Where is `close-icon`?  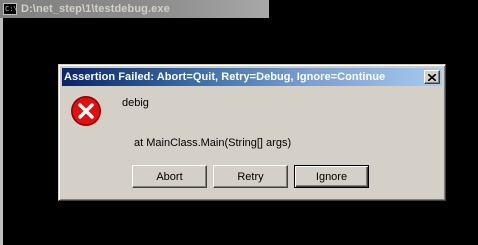
close-icon is located at coordinates (432, 77).